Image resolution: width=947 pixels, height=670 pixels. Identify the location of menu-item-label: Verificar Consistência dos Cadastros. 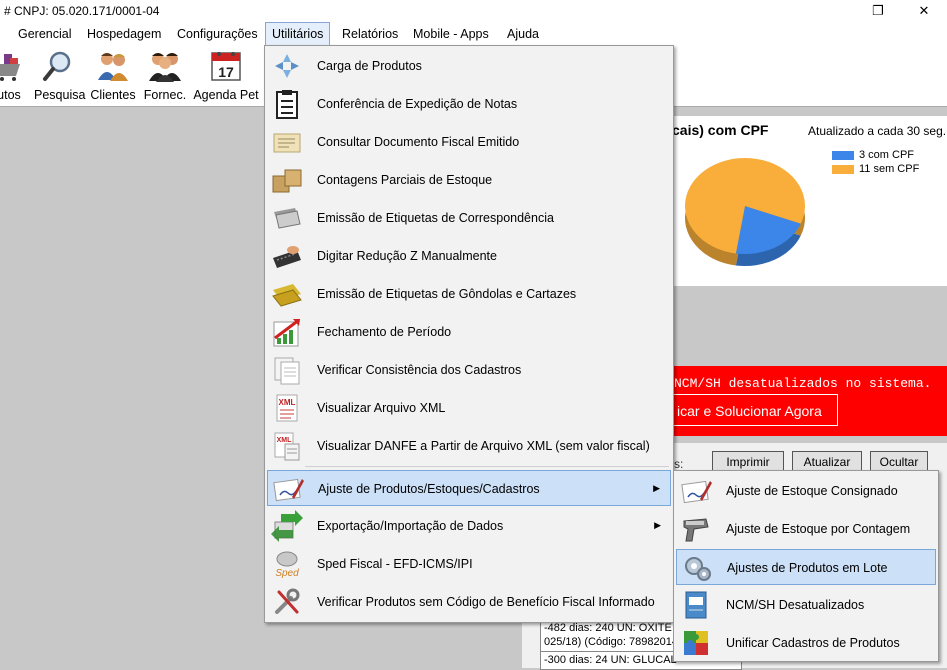
(419, 370).